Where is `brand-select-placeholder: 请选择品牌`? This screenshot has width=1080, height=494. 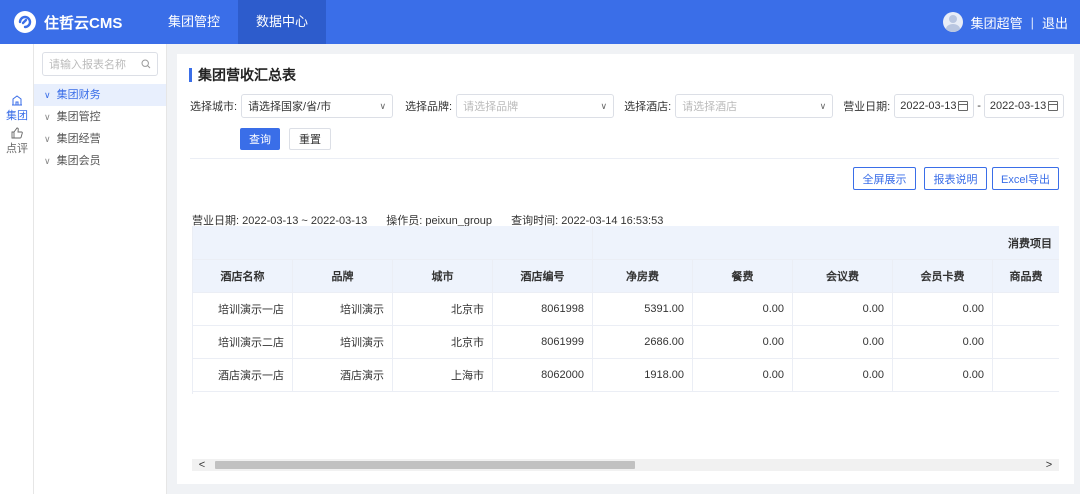 brand-select-placeholder: 请选择品牌 is located at coordinates (491, 107).